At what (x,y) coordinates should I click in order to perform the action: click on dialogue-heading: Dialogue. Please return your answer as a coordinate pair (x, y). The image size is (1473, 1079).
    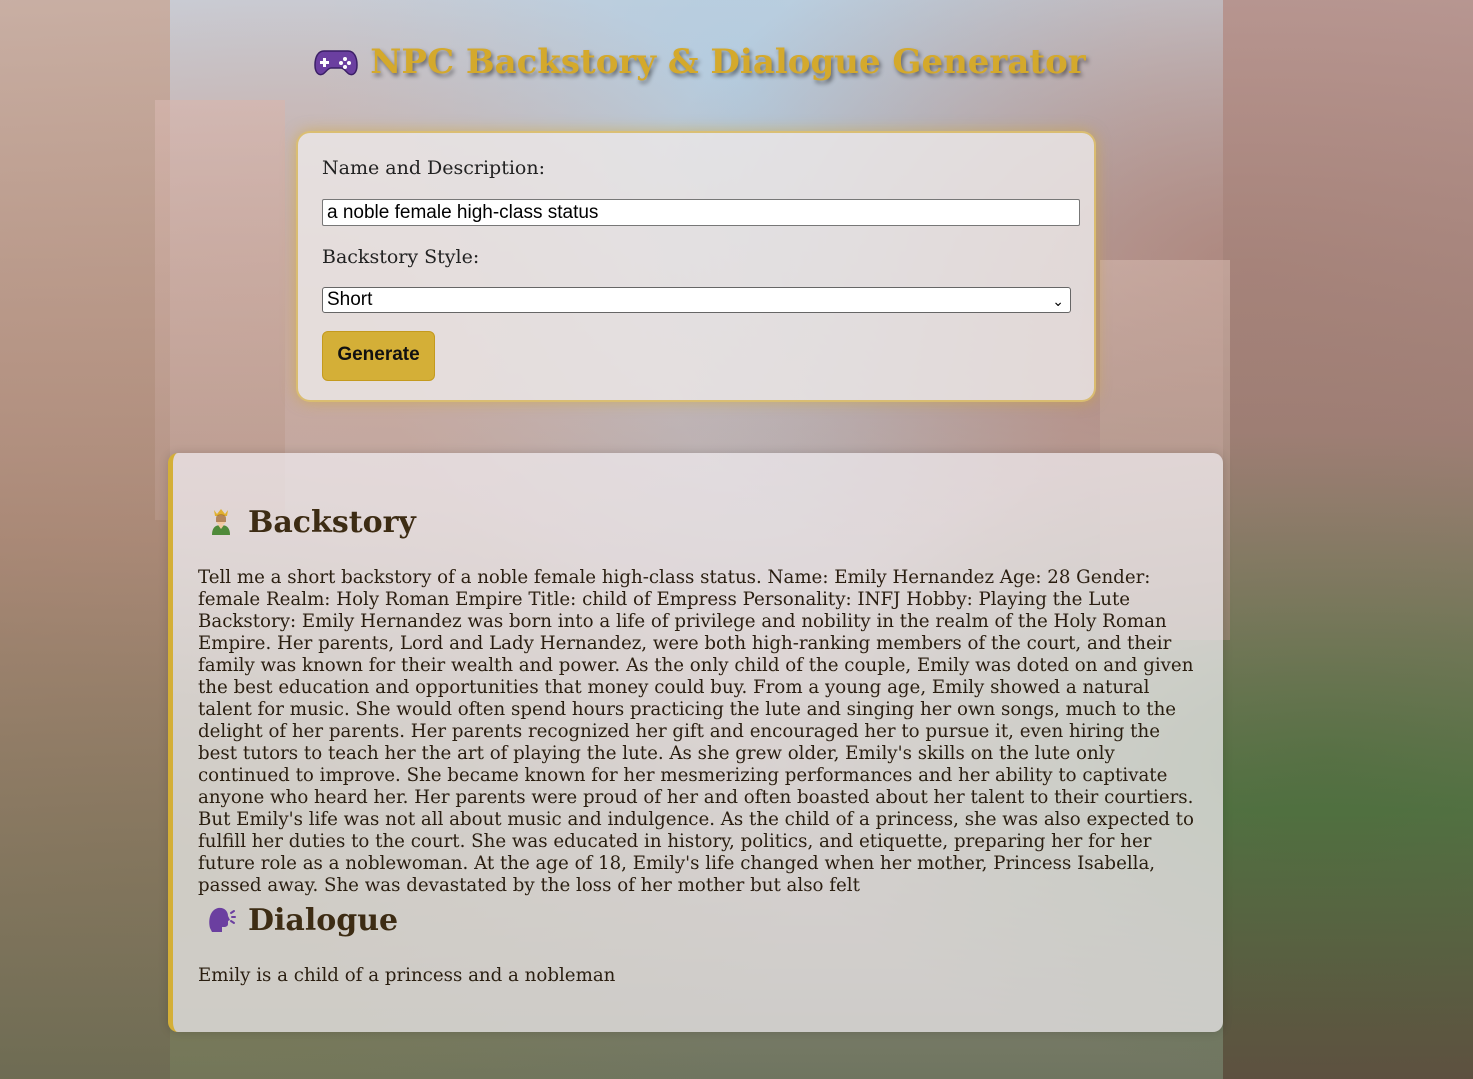
    Looking at the image, I should click on (302, 920).